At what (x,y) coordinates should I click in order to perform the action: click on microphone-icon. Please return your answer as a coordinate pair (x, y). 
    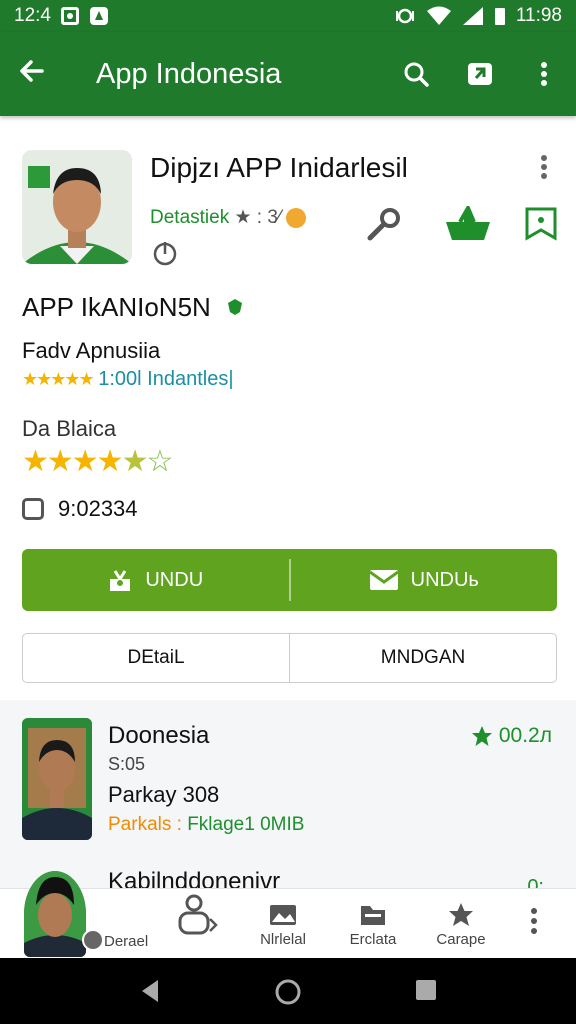
    Looking at the image, I should click on (384, 224).